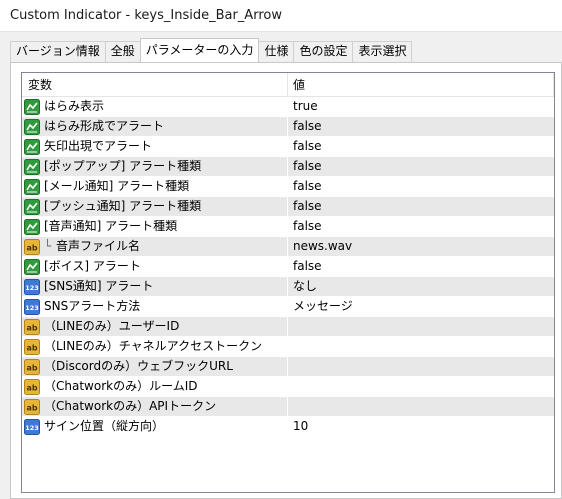  What do you see at coordinates (104, 126) in the screenshot?
I see `variable-name: はらみ形成でアラート` at bounding box center [104, 126].